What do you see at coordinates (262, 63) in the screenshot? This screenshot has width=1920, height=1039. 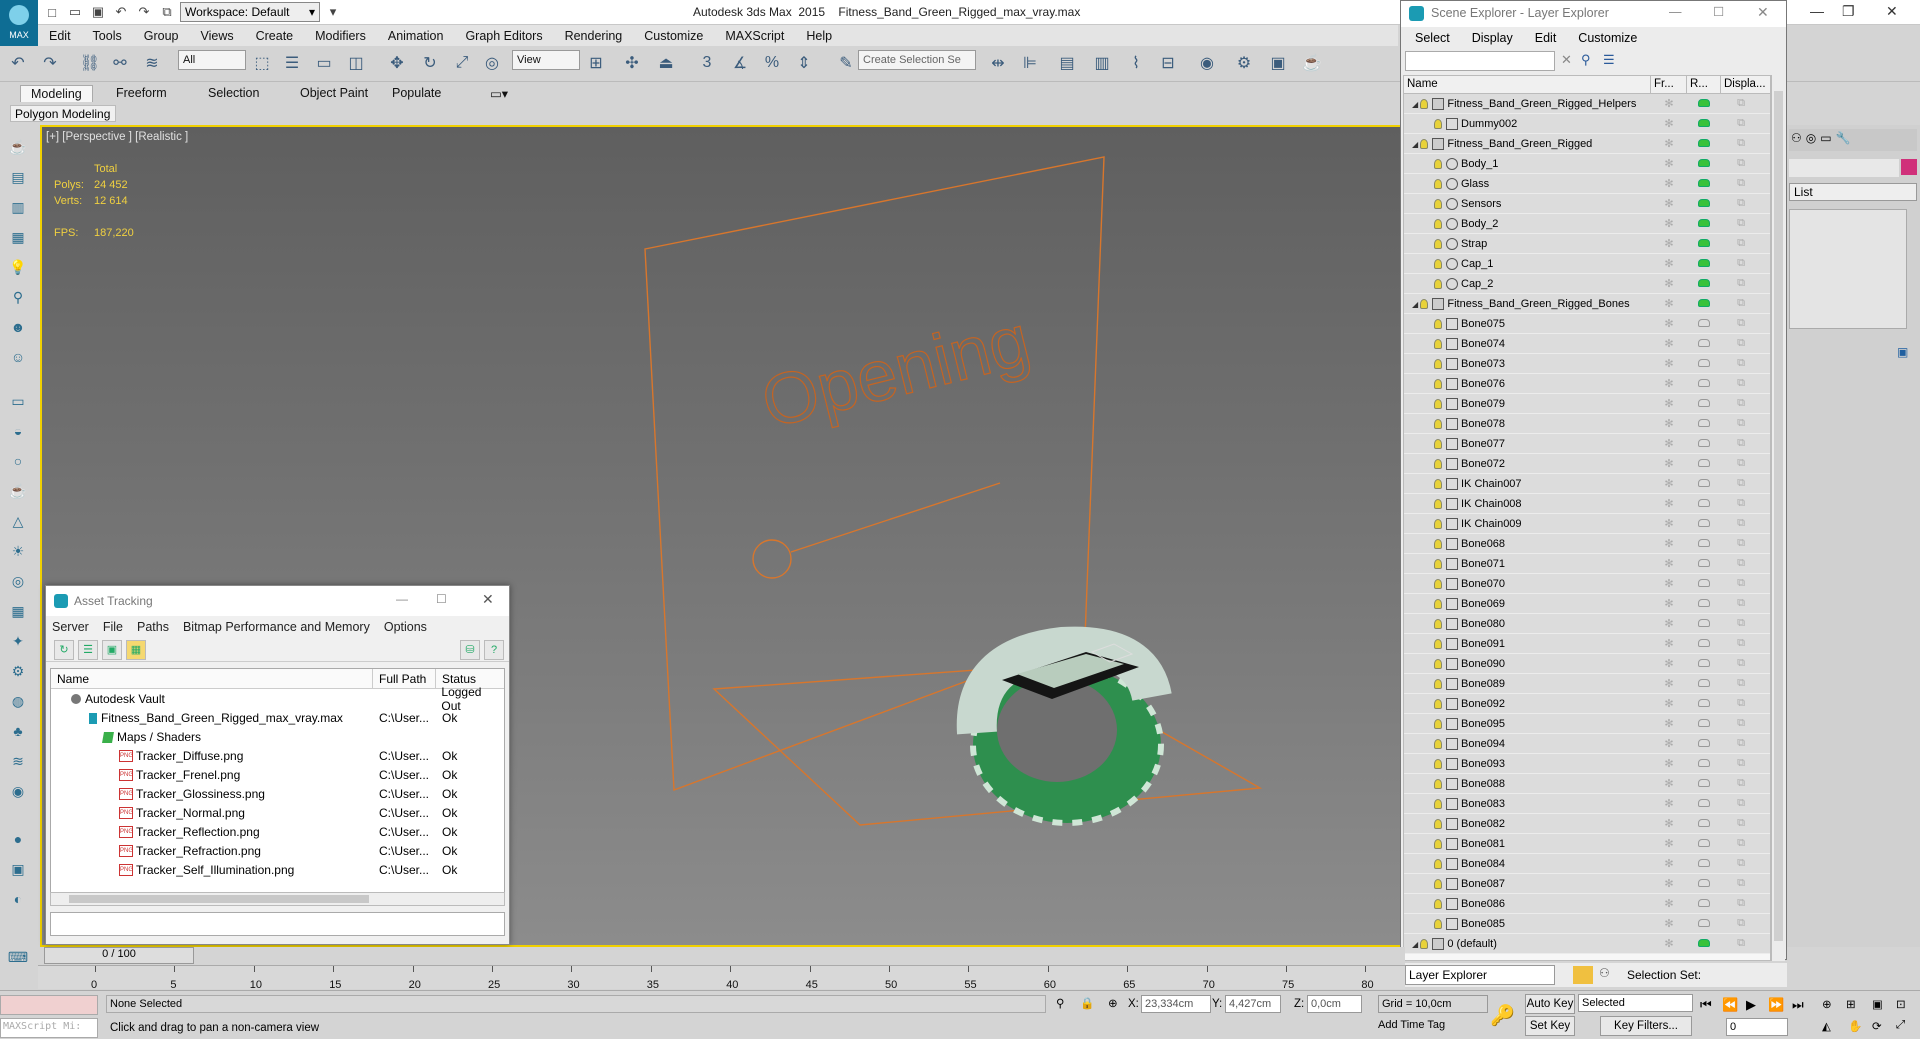 I see `select-object-icon: ⬚` at bounding box center [262, 63].